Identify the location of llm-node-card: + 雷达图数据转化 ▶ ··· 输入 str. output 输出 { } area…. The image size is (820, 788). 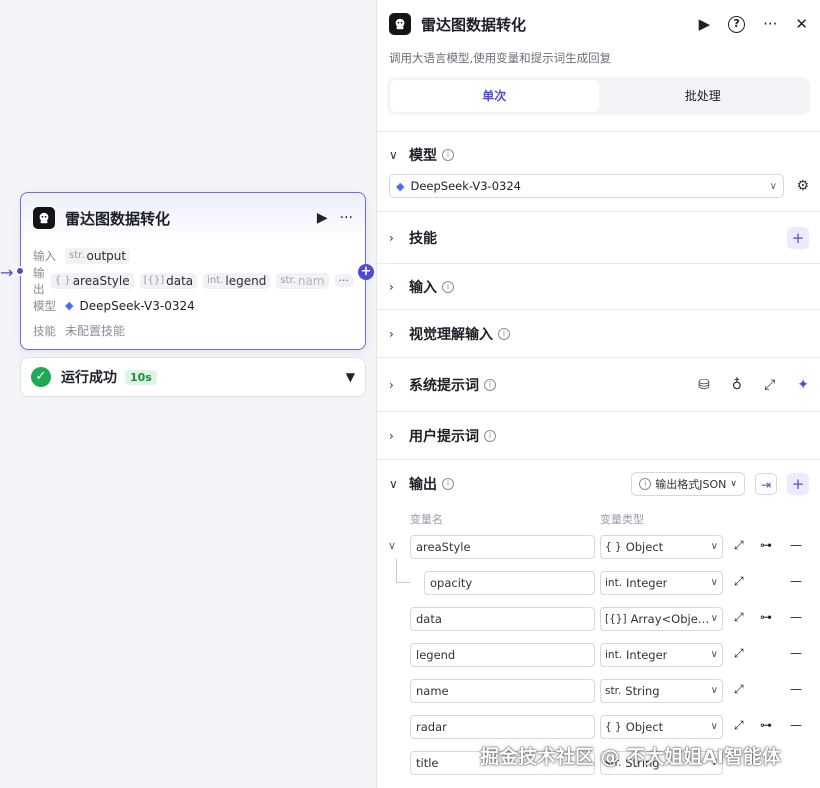
(194, 271).